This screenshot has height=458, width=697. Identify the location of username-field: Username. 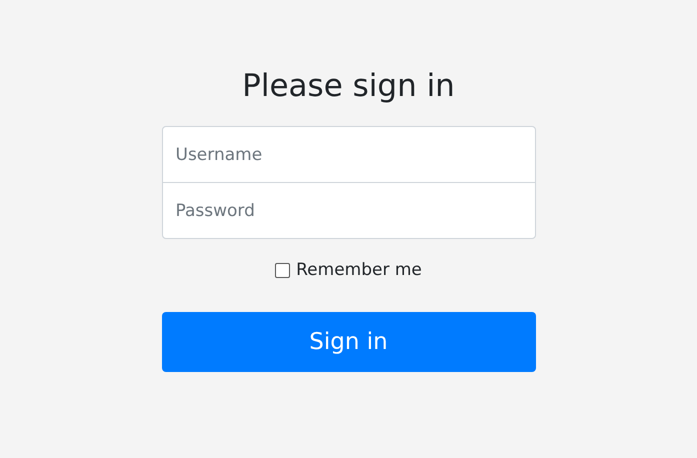
(349, 154).